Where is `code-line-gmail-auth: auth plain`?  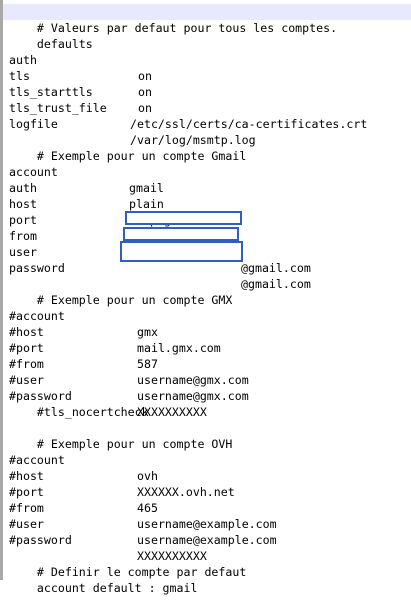 code-line-gmail-auth: auth plain is located at coordinates (209, 187).